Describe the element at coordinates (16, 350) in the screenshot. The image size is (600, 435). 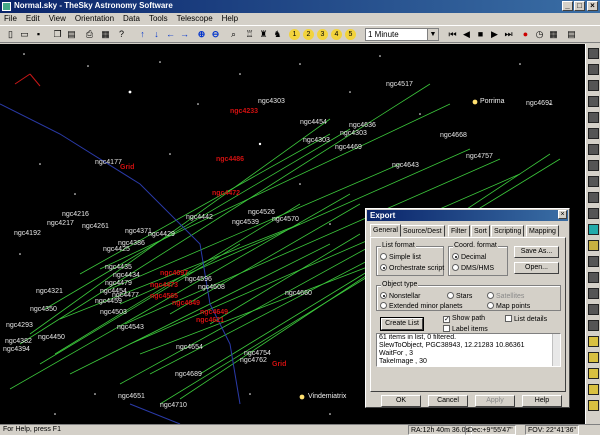
I see `galaxy-label: ngc4394` at that location.